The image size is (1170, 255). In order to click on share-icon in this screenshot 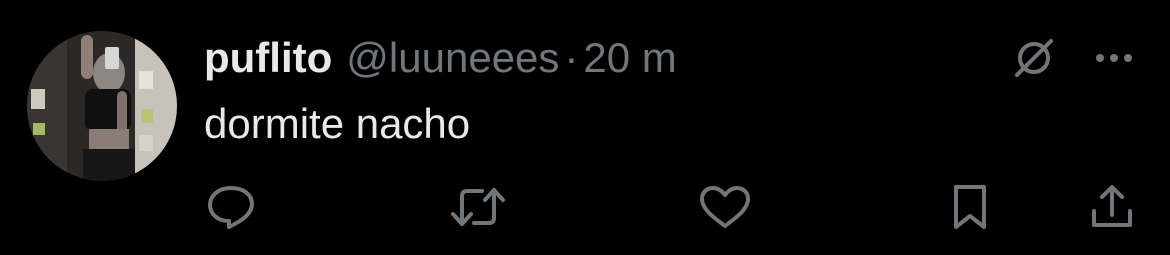, I will do `click(1112, 207)`.